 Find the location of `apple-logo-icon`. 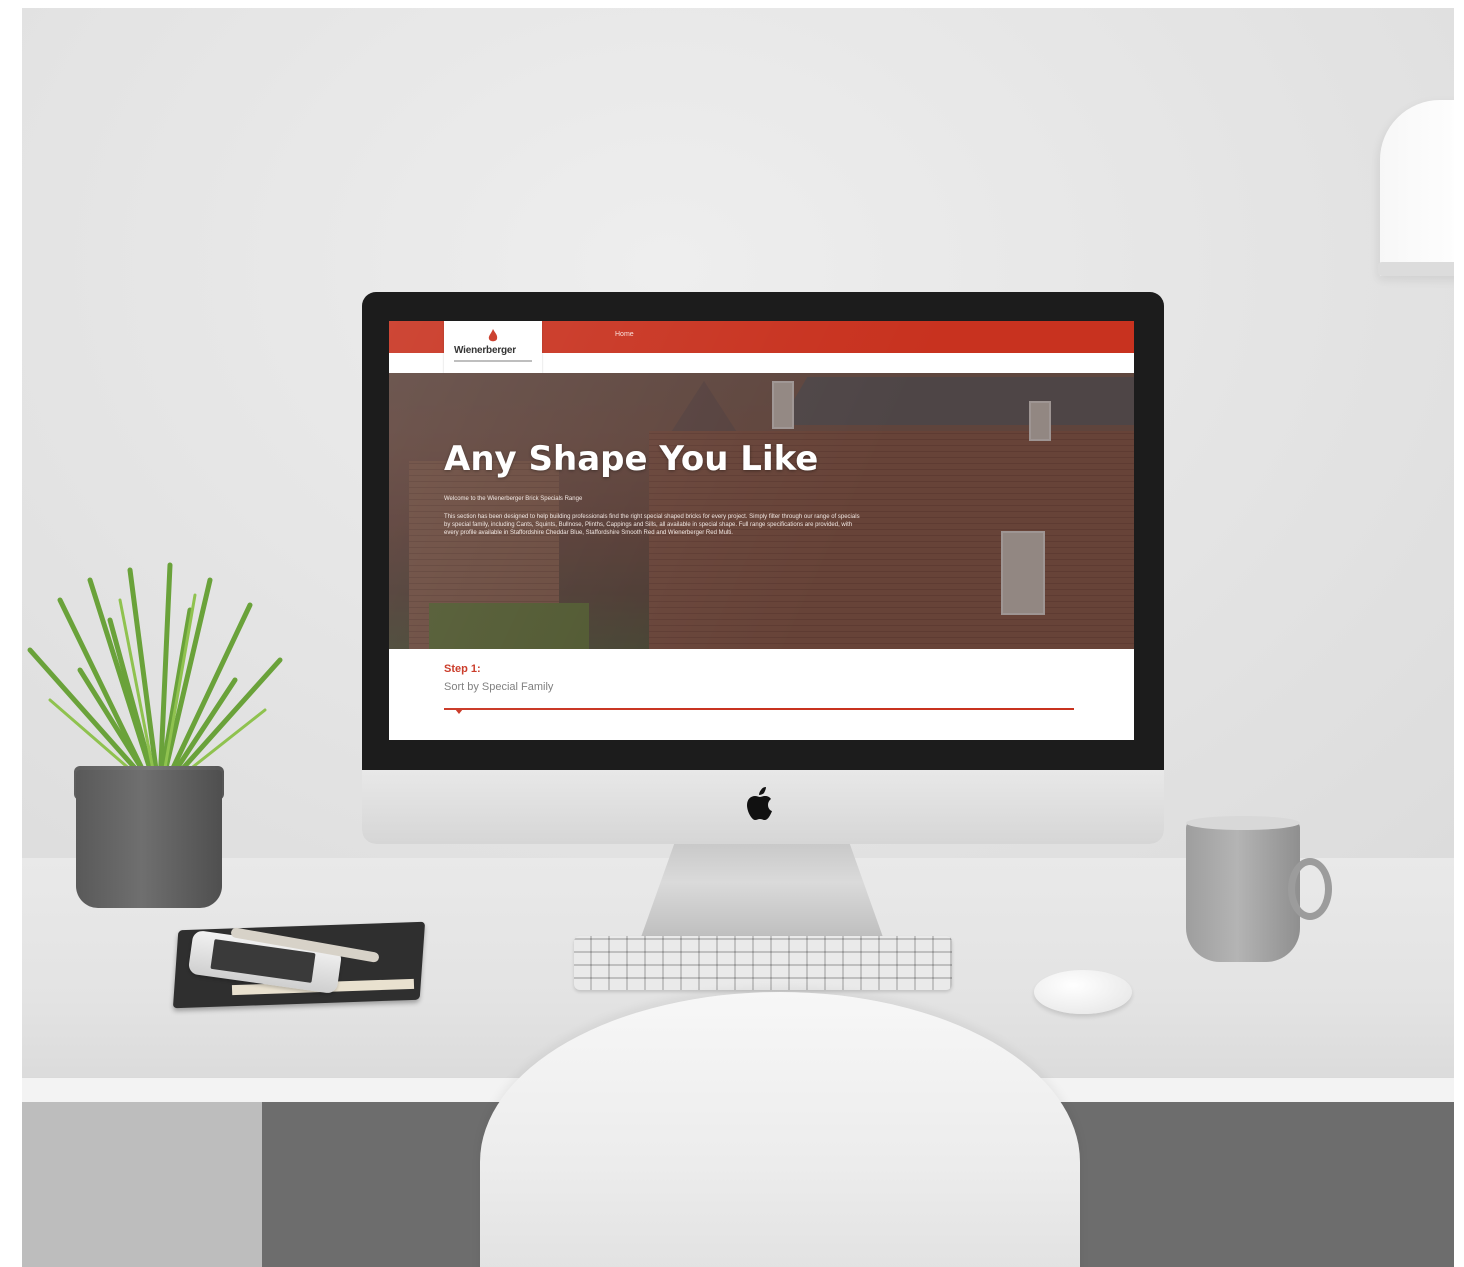

apple-logo-icon is located at coordinates (759, 803).